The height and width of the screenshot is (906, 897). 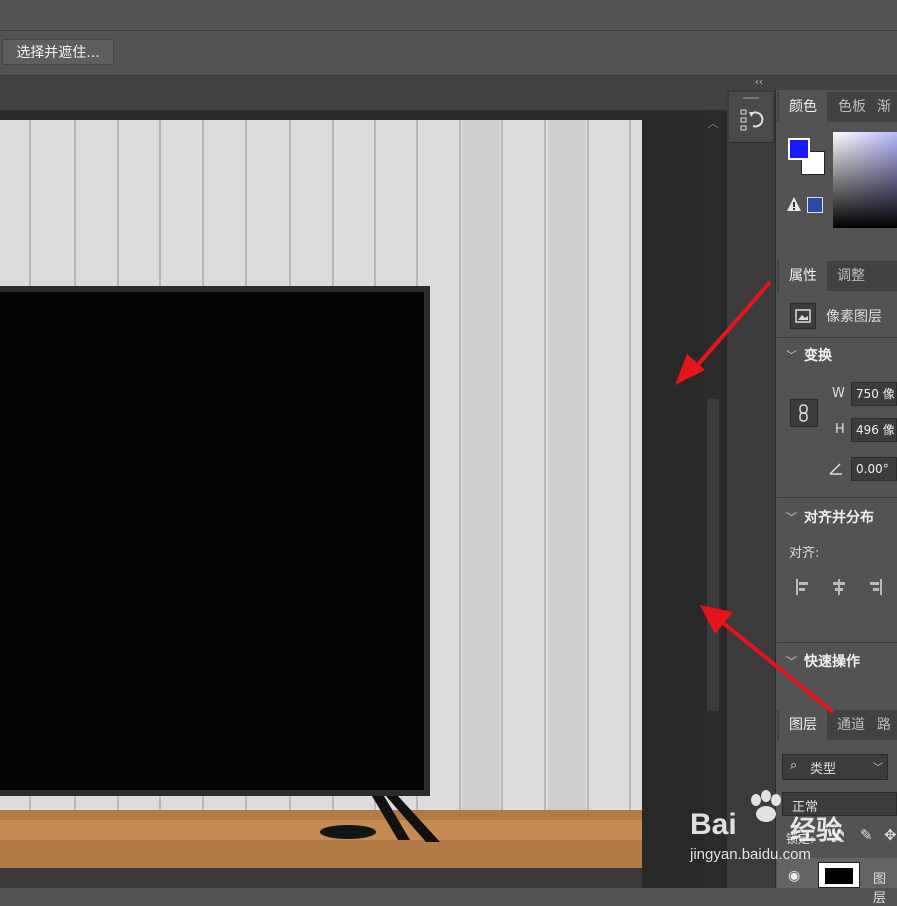 I want to click on watermark-url: jingyan.baidu.com, so click(x=750, y=854).